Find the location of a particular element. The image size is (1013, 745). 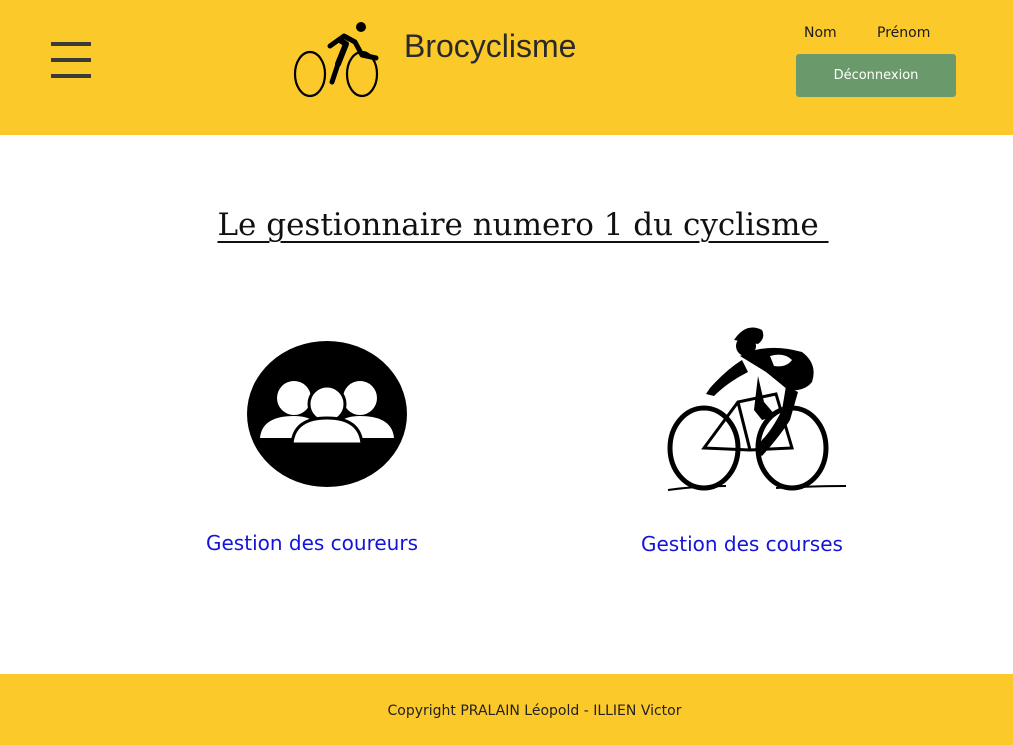

hamburger-menu-icon is located at coordinates (71, 60).